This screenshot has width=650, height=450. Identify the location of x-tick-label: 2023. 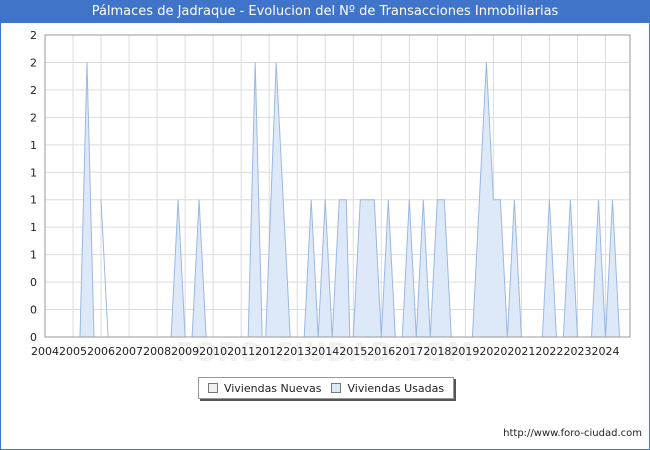
(577, 351).